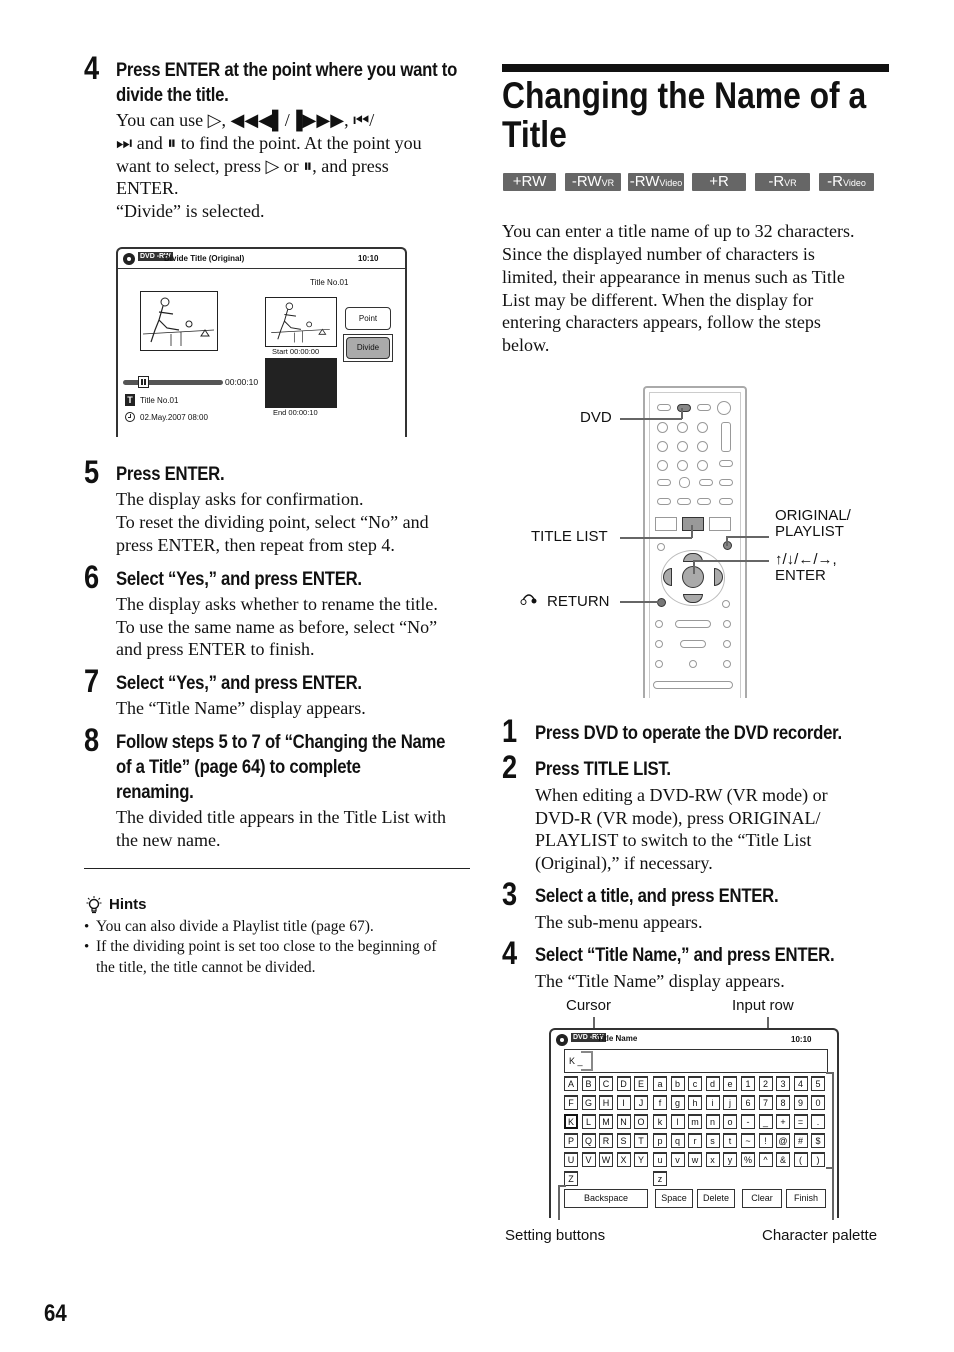 This screenshot has width=954, height=1352. I want to click on palette-key: +, so click(783, 1121).